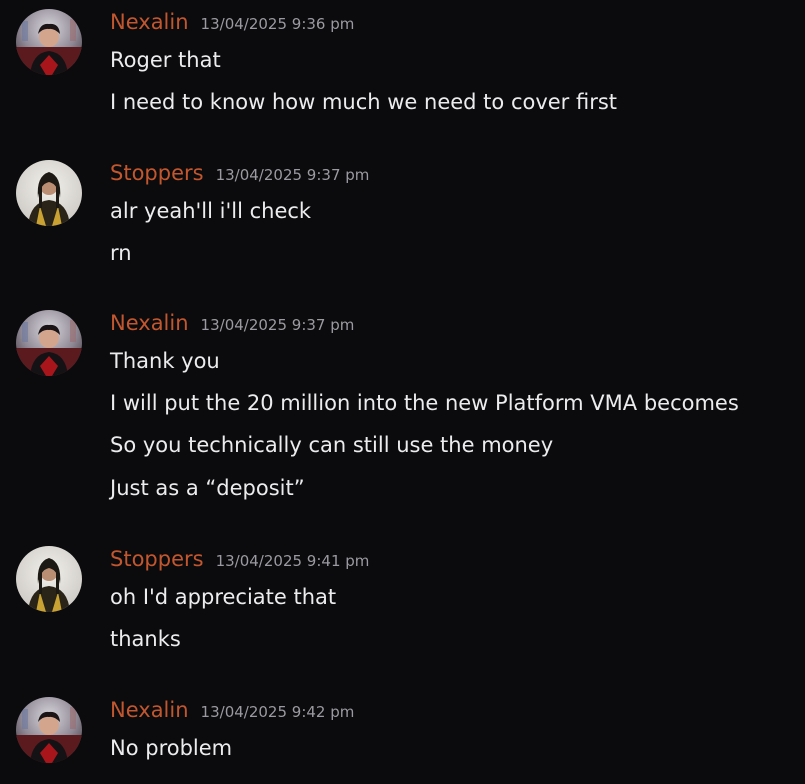 The height and width of the screenshot is (784, 805). I want to click on message-header: Stoppers 13/04/2025 9:37 pm, so click(239, 173).